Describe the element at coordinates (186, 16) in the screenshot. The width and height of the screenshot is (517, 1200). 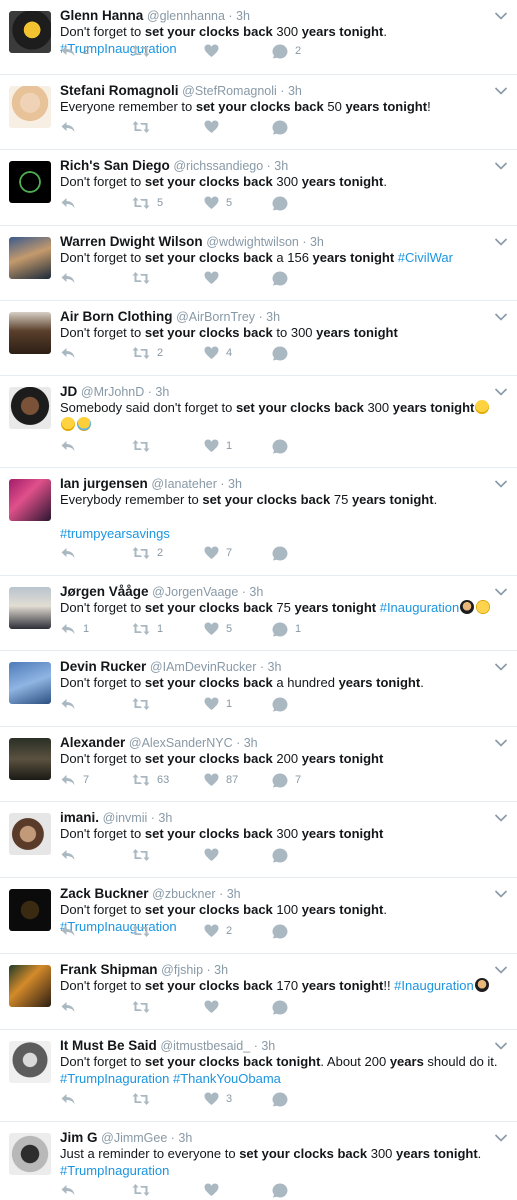
I see `author-handle: @glennhanna` at that location.